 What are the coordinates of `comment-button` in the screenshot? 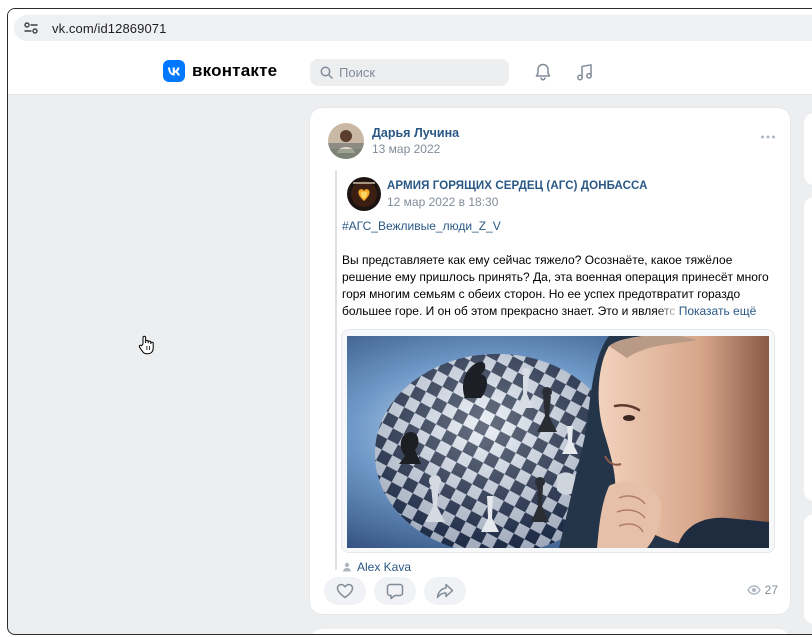 It's located at (395, 591).